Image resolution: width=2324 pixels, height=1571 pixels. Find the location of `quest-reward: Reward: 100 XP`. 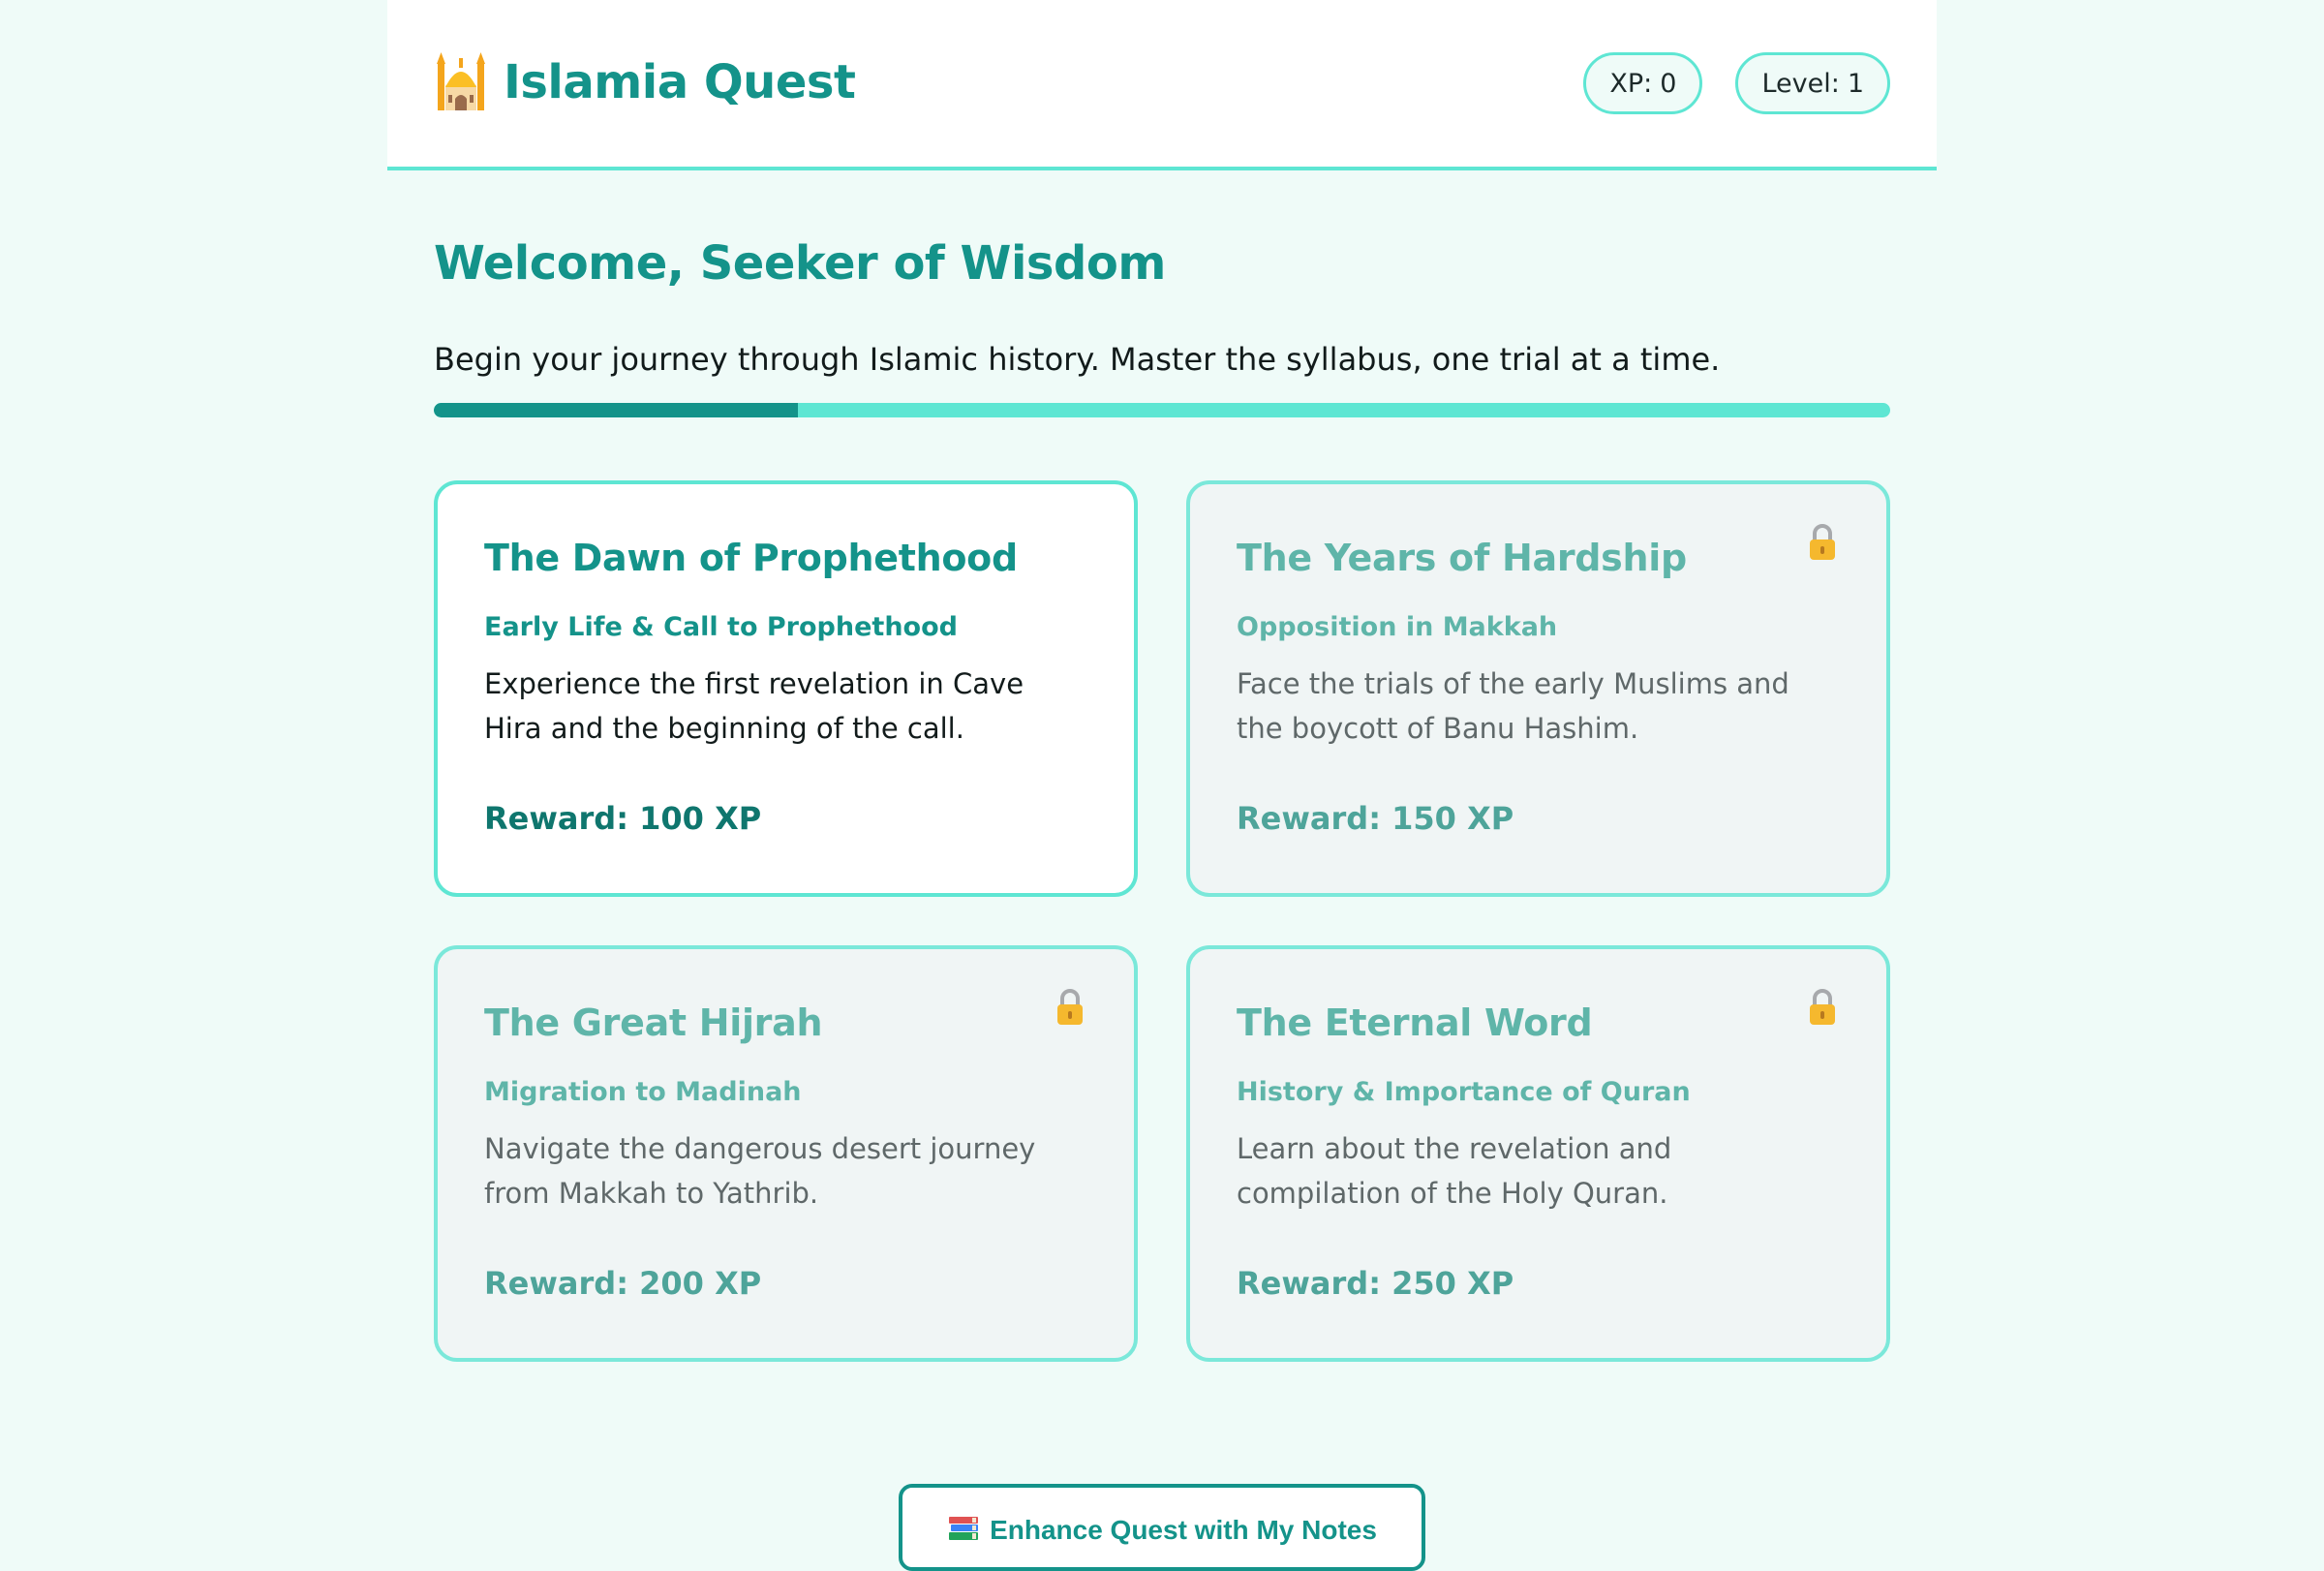

quest-reward: Reward: 100 XP is located at coordinates (623, 818).